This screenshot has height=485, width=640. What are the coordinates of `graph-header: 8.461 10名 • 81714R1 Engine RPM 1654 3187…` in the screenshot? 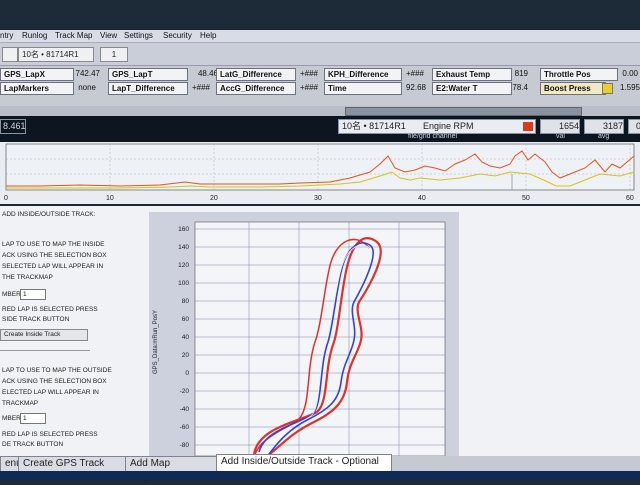 It's located at (320, 129).